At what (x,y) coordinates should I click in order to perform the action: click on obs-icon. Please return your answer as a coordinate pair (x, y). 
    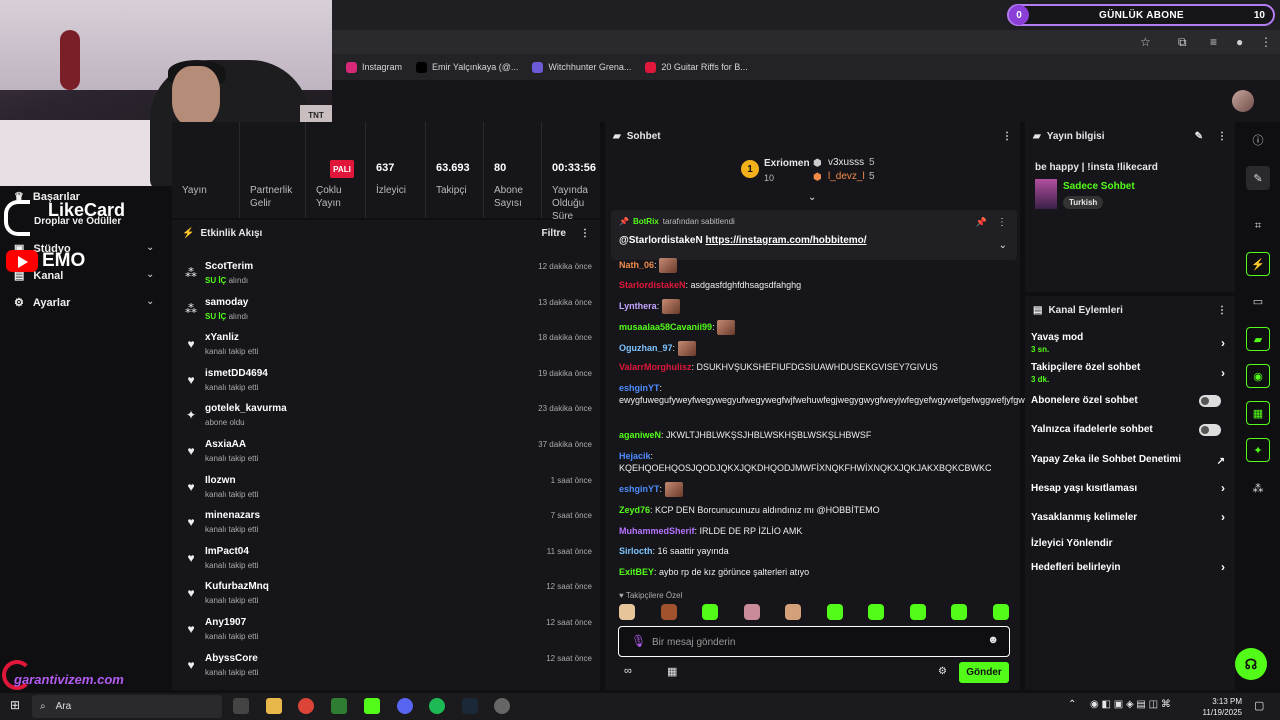
    Looking at the image, I should click on (502, 706).